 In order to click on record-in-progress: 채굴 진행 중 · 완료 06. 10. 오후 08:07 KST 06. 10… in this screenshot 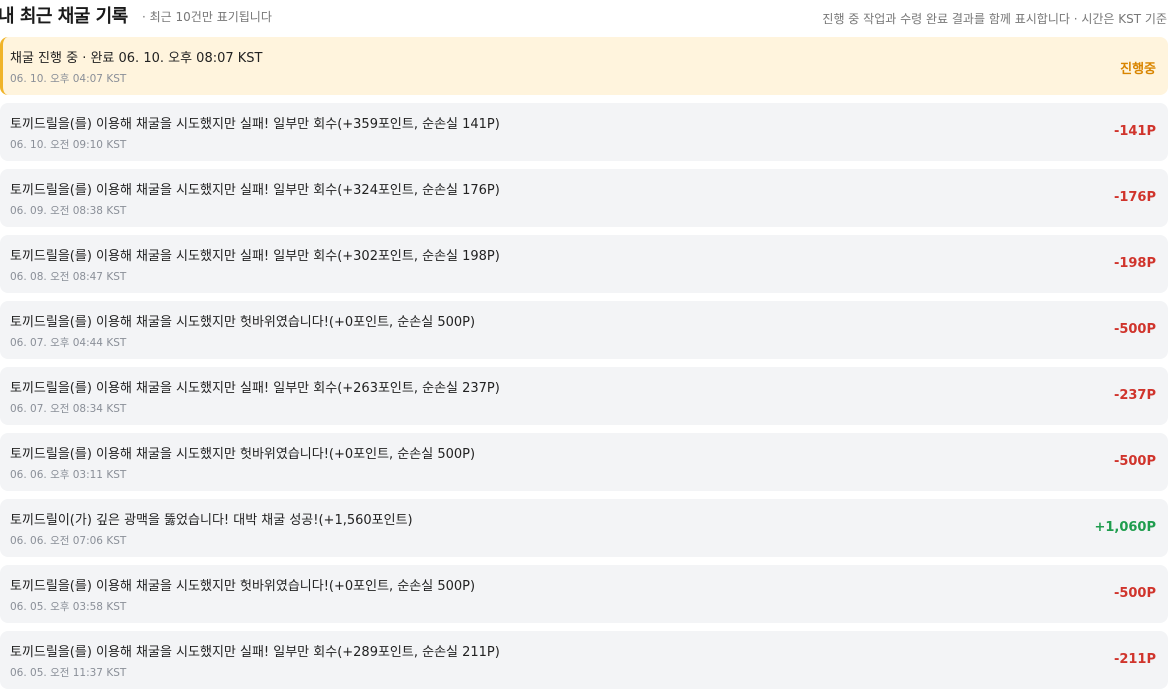, I will do `click(584, 66)`.